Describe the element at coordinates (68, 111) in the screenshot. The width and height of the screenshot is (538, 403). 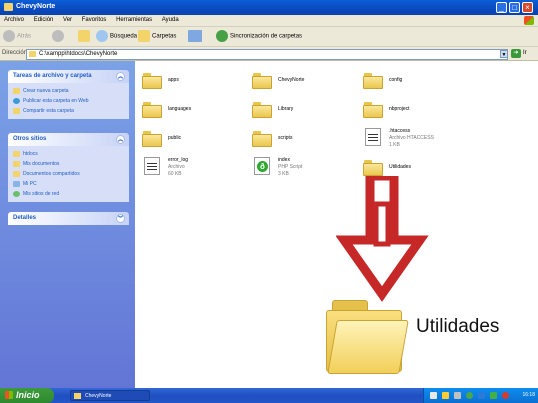
I see `task-share-folder: Compartir esta carpeta` at that location.